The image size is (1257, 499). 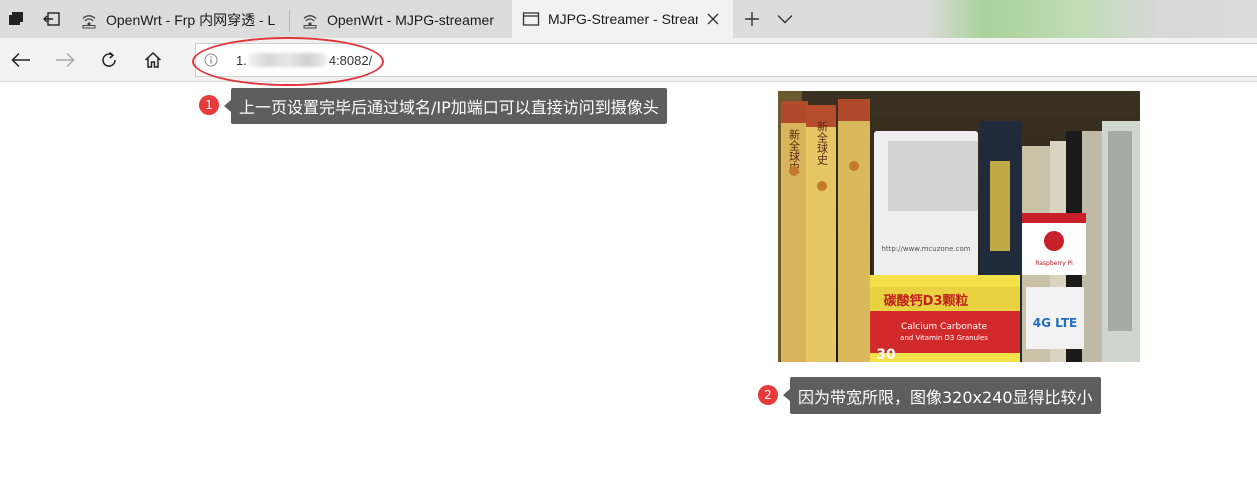 I want to click on tab-actions-button, so click(x=17, y=19).